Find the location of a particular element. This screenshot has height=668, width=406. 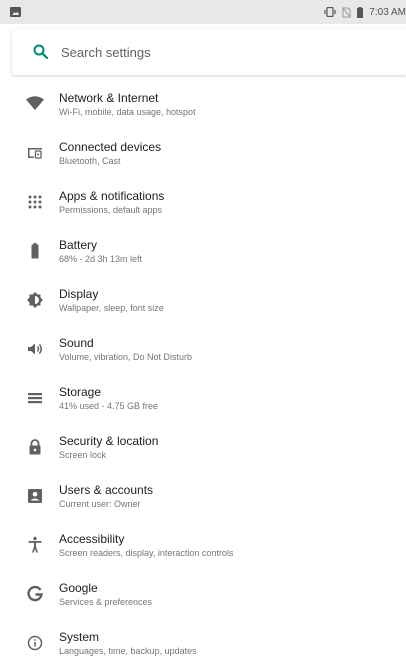

no-sim-icon is located at coordinates (347, 12).